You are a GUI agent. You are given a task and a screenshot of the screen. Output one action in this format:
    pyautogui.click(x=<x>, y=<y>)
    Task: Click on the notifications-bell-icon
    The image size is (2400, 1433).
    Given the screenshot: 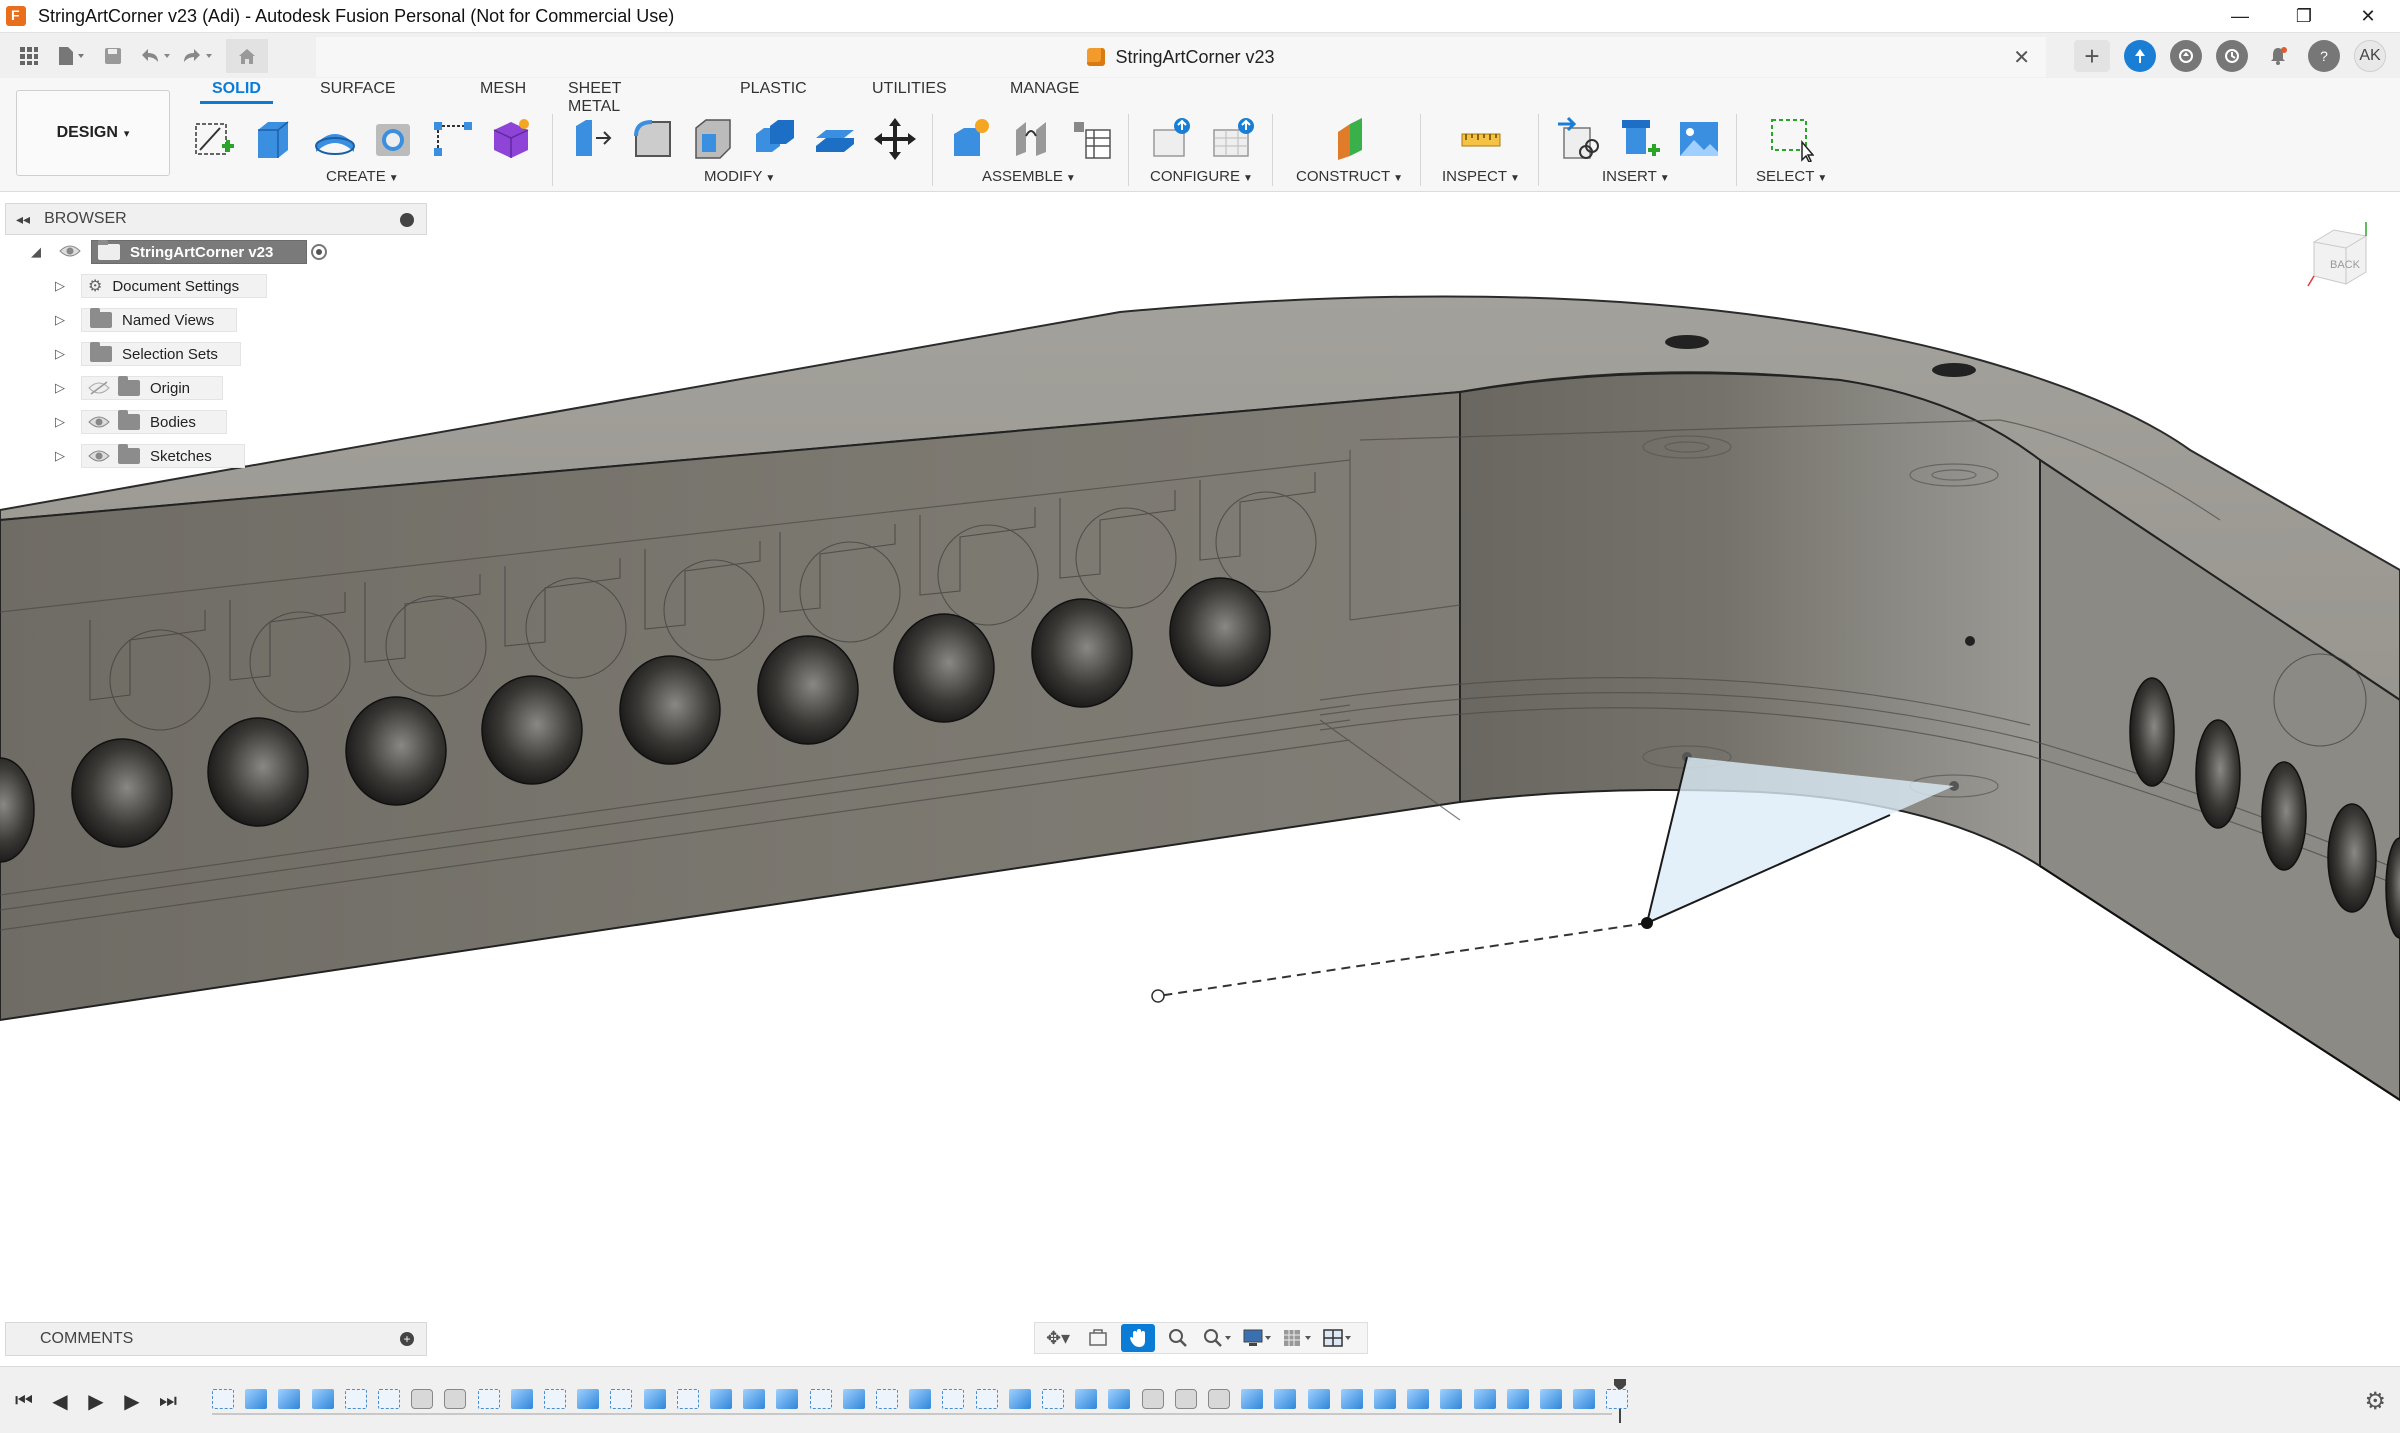 What is the action you would take?
    pyautogui.click(x=2278, y=56)
    